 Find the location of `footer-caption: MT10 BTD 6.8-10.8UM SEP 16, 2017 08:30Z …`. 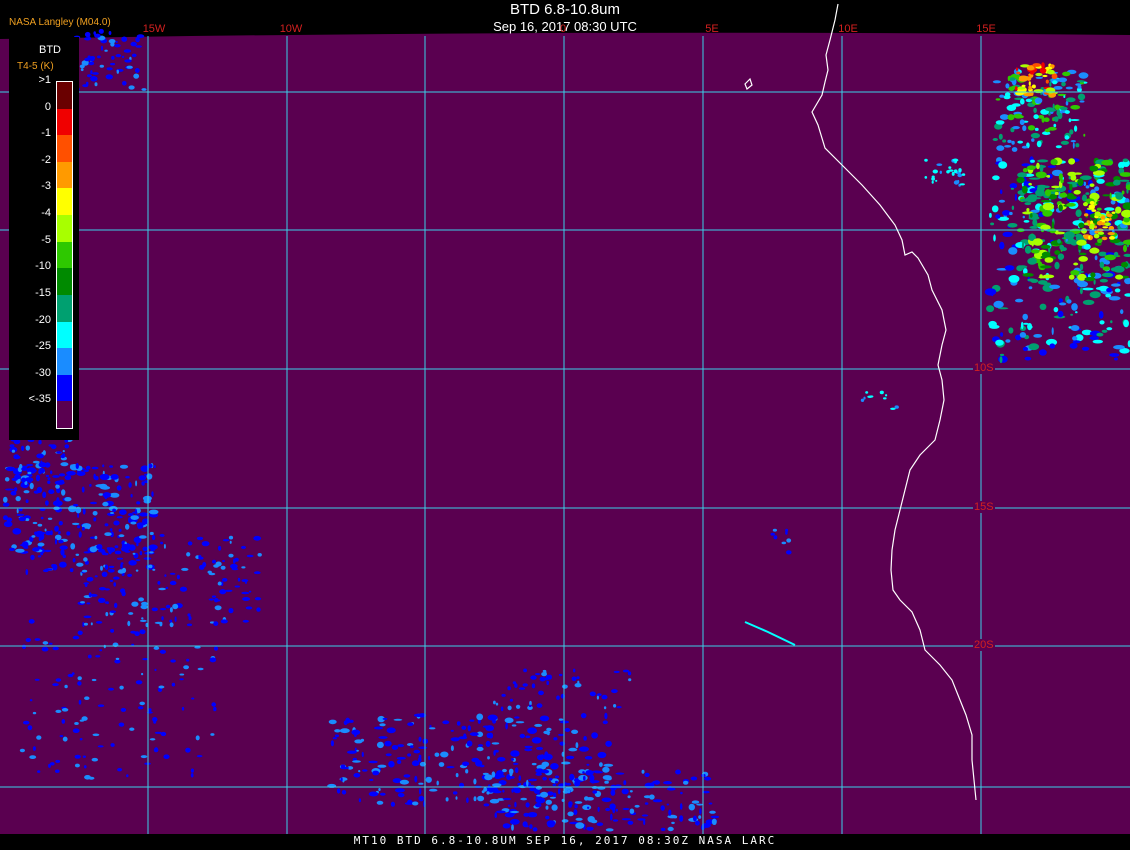

footer-caption: MT10 BTD 6.8-10.8UM SEP 16, 2017 08:30Z … is located at coordinates (565, 840).